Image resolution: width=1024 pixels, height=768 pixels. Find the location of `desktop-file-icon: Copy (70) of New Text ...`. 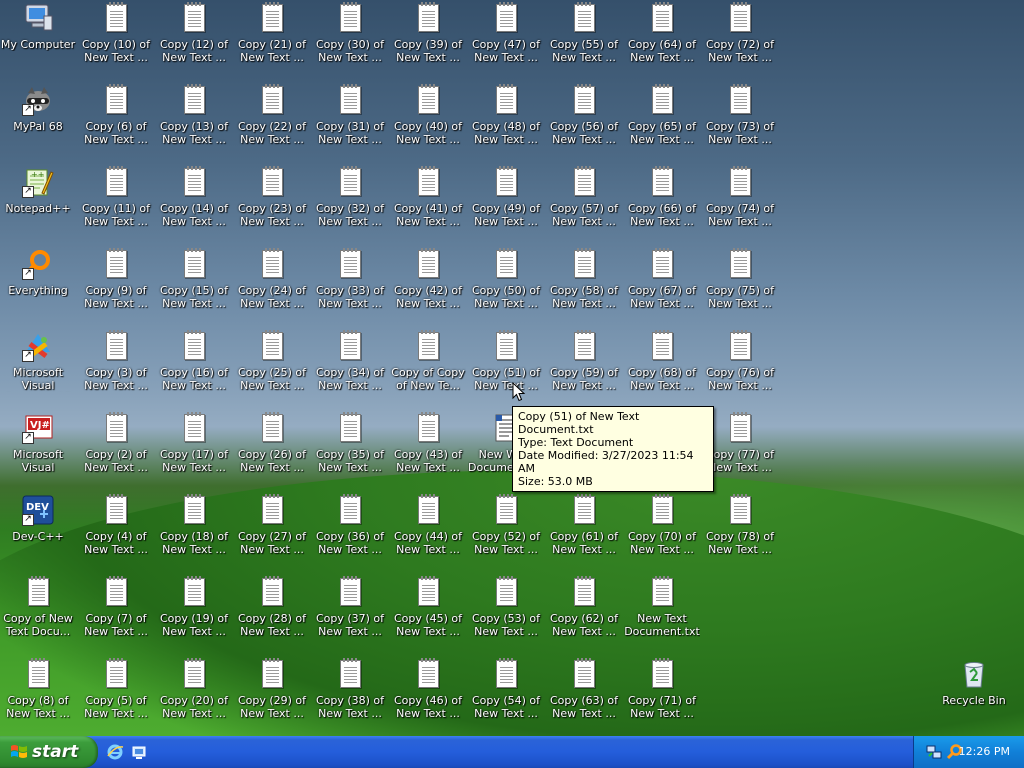

desktop-file-icon: Copy (70) of New Text ... is located at coordinates (662, 530).